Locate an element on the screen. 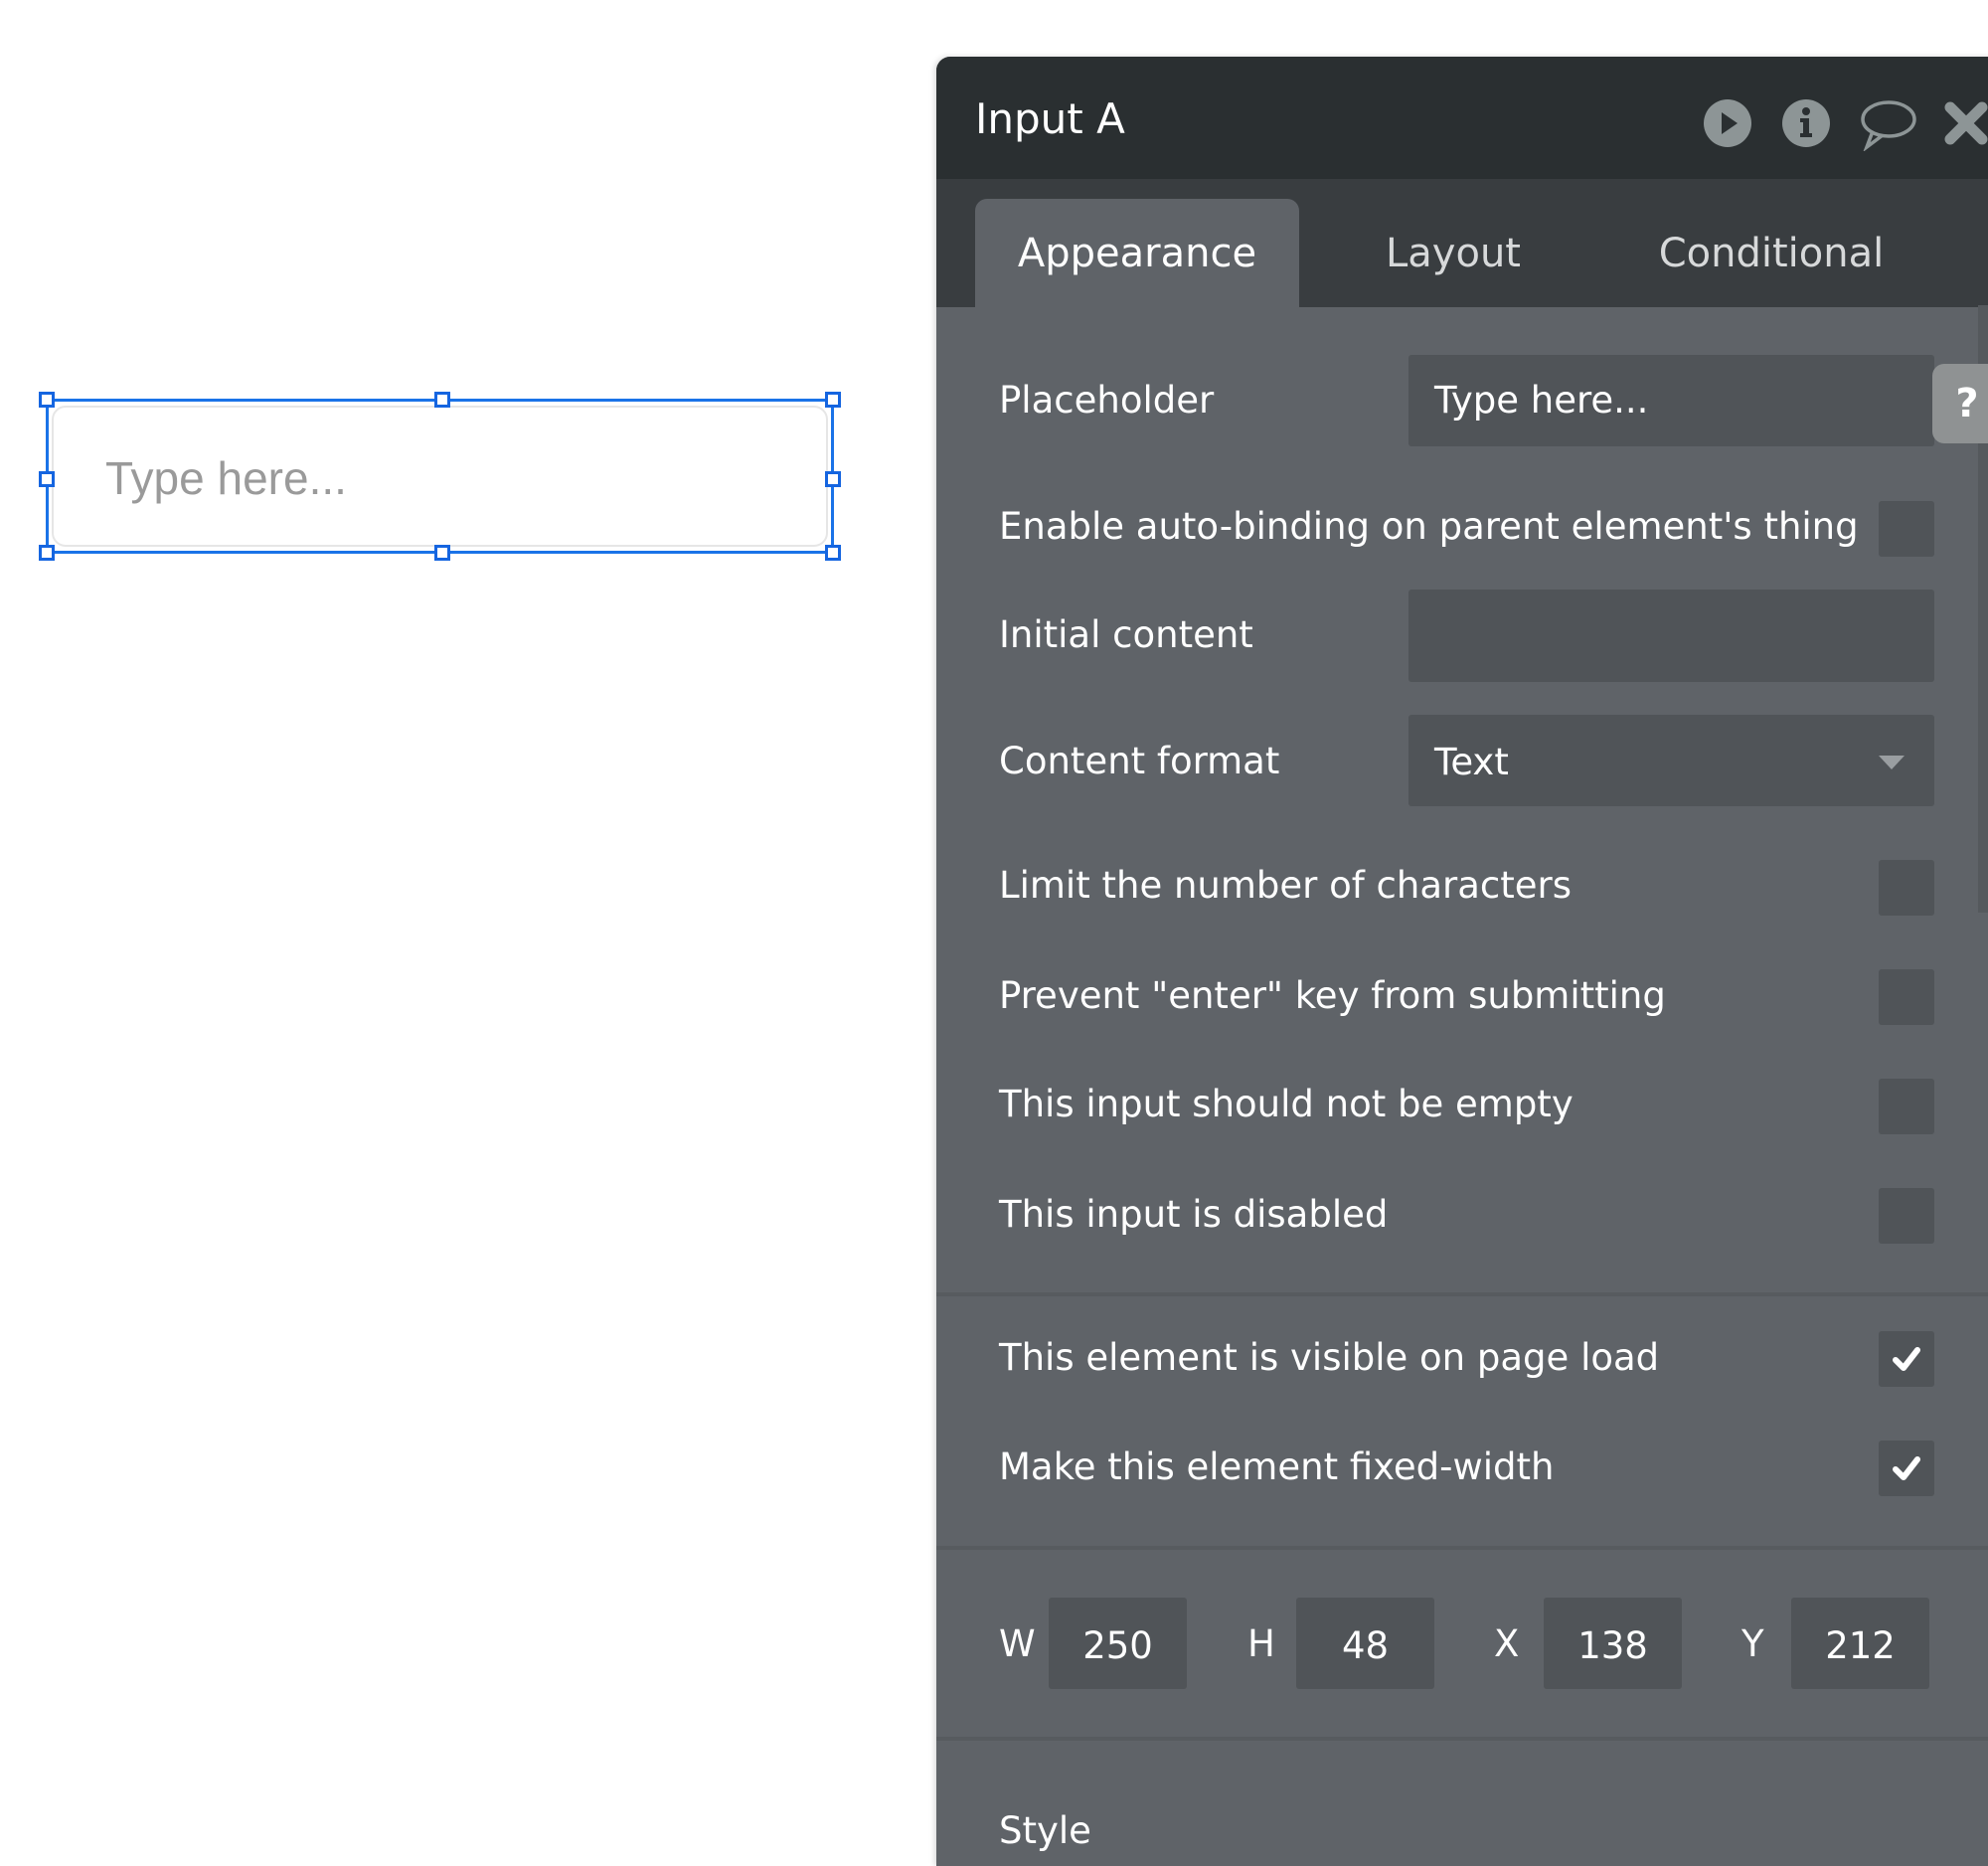 This screenshot has height=1866, width=1988. x-input: 138 is located at coordinates (1613, 1643).